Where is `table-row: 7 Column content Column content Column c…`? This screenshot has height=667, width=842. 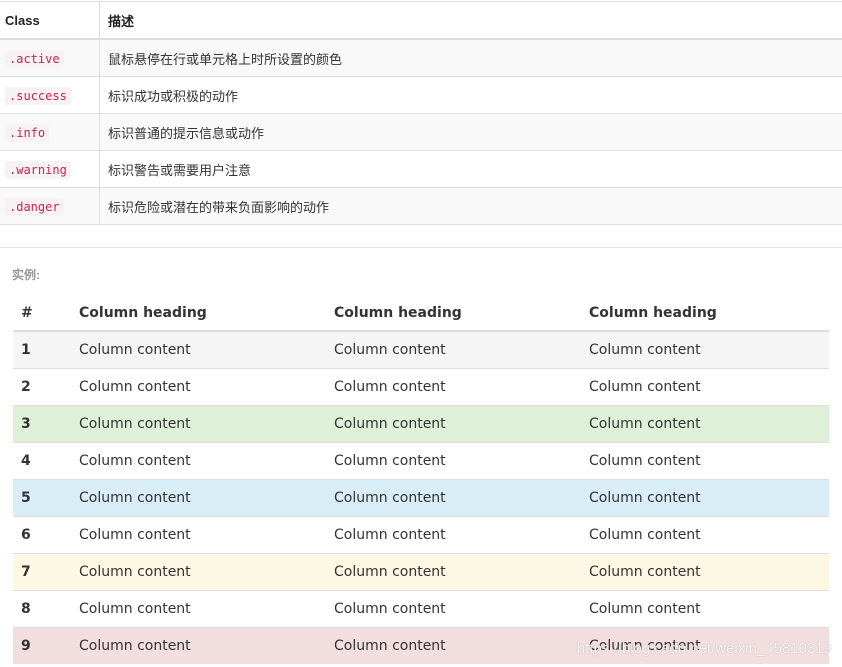
table-row: 7 Column content Column content Column c… is located at coordinates (421, 572).